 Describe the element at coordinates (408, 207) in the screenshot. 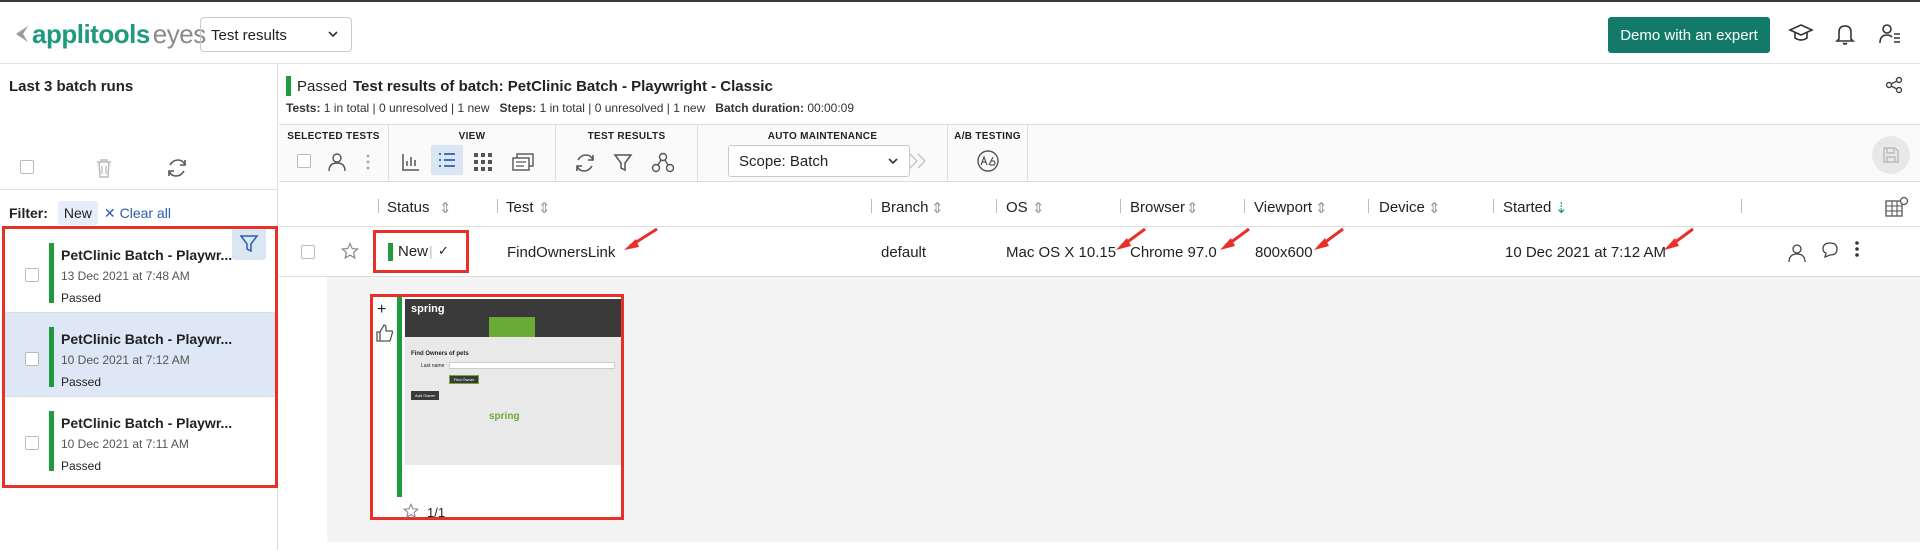

I see `column-status: Status` at that location.